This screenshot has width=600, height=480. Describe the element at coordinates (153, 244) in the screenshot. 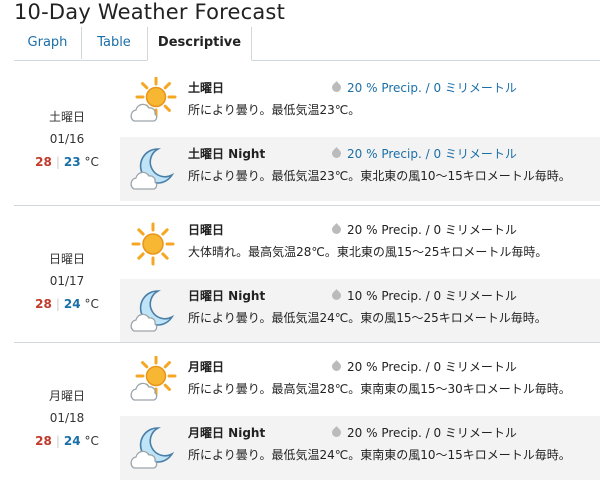

I see `sun-icon` at that location.